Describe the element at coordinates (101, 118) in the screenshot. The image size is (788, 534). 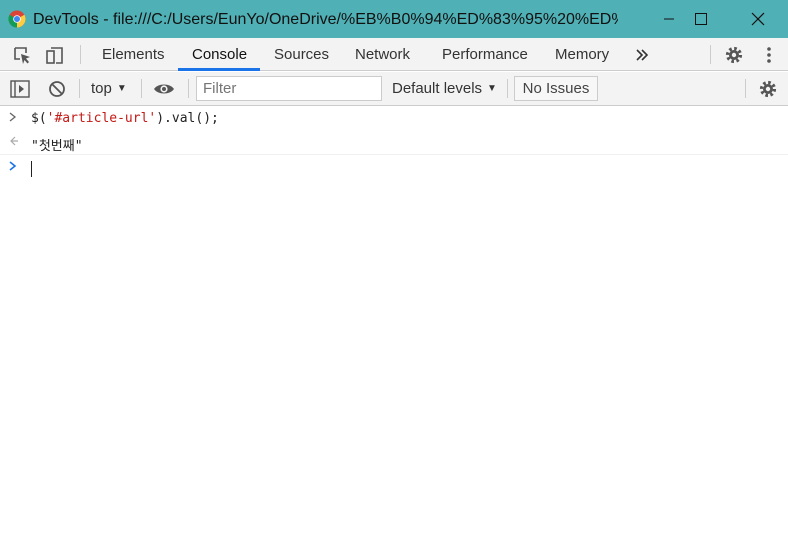
I see `code-string: '#article-url'` at that location.